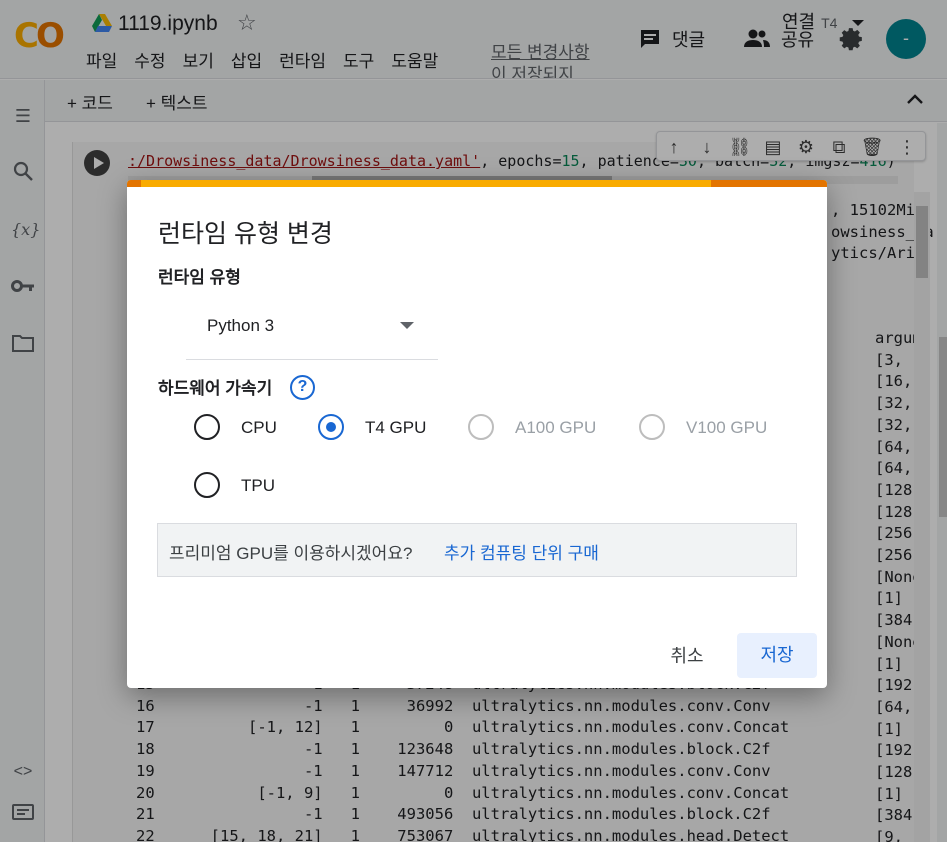  Describe the element at coordinates (521, 551) in the screenshot. I see `buy-compute-units-link: 추가 컴퓨팅 단위 구매` at that location.